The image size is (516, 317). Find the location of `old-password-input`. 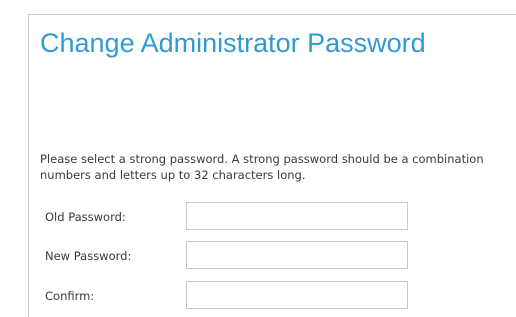

old-password-input is located at coordinates (297, 216).